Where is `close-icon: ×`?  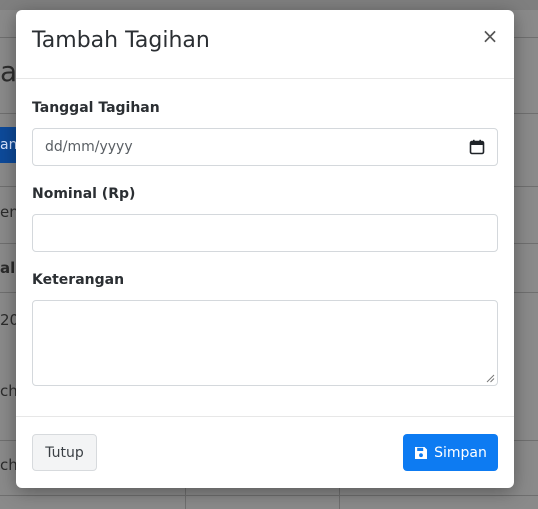
close-icon: × is located at coordinates (490, 36).